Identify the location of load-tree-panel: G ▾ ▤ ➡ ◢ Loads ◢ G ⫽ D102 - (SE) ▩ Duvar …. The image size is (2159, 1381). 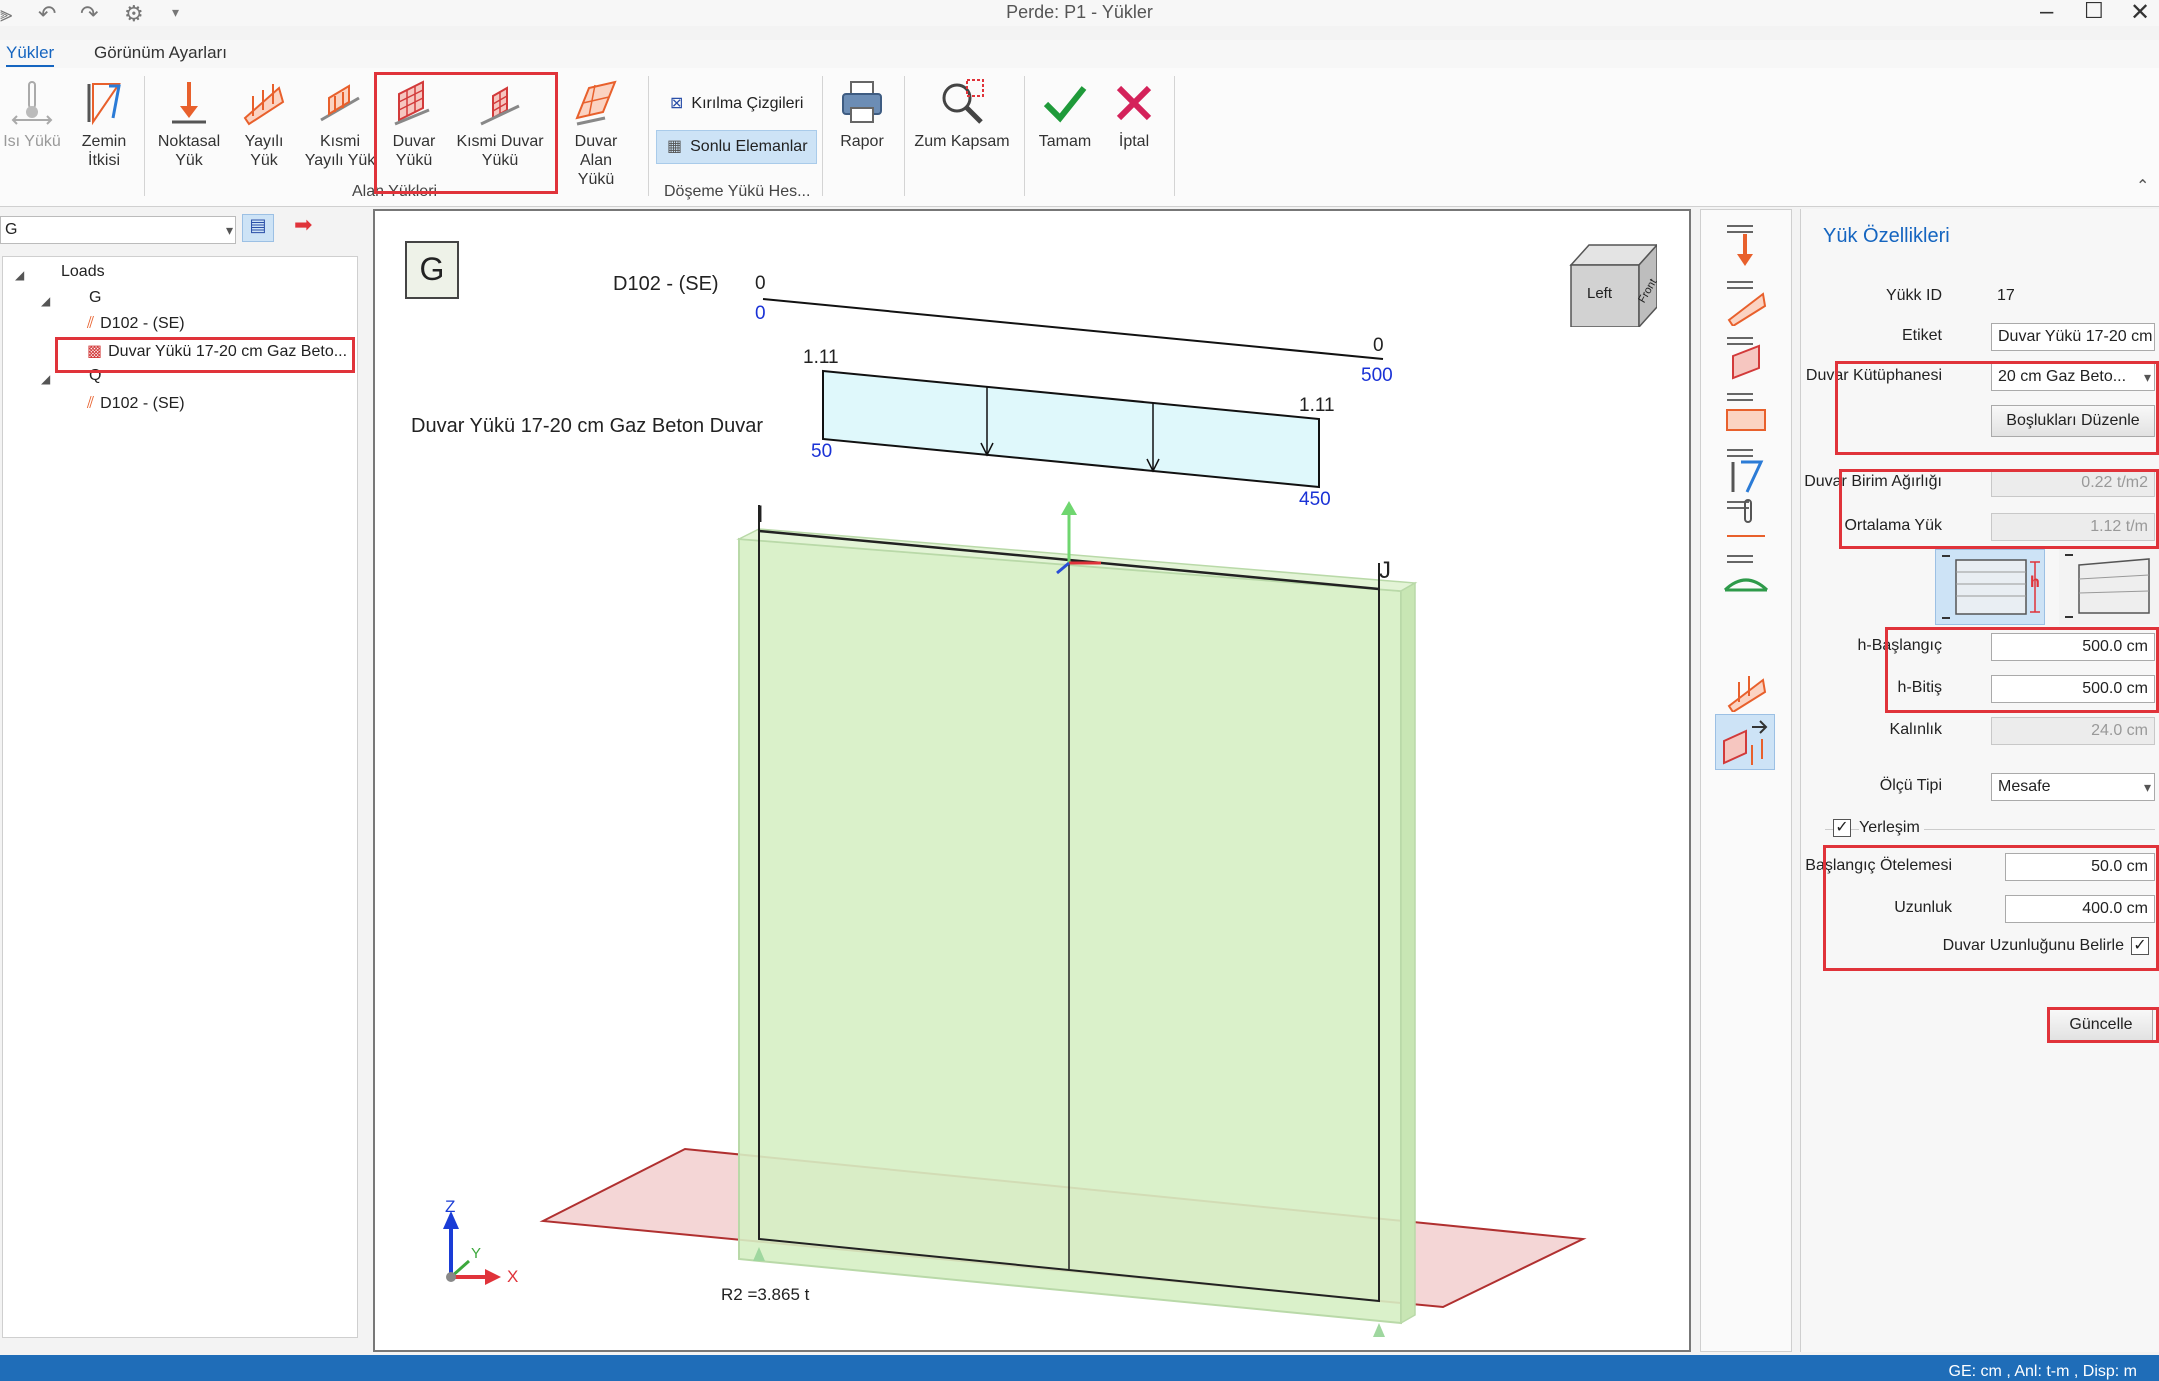
(181, 783).